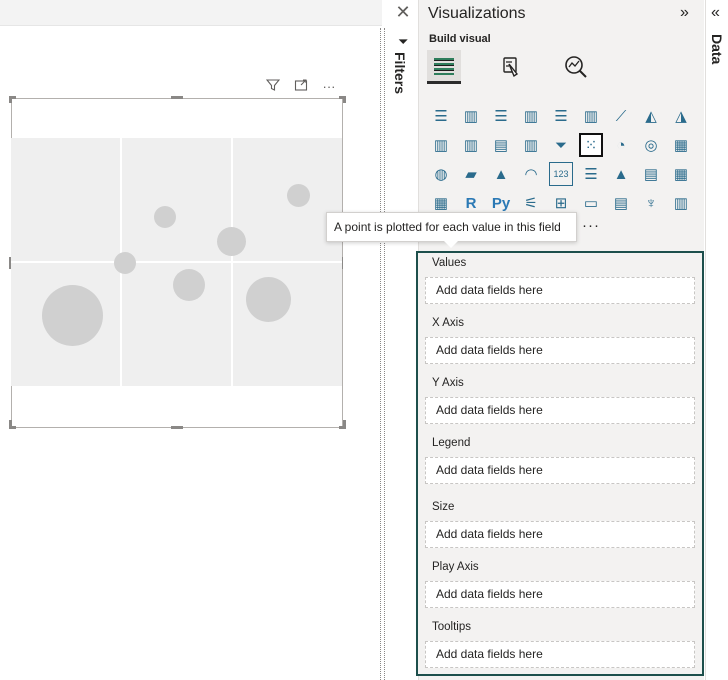 This screenshot has width=728, height=680. Describe the element at coordinates (460, 39) in the screenshot. I see `build-visual-label: Build visual` at that location.